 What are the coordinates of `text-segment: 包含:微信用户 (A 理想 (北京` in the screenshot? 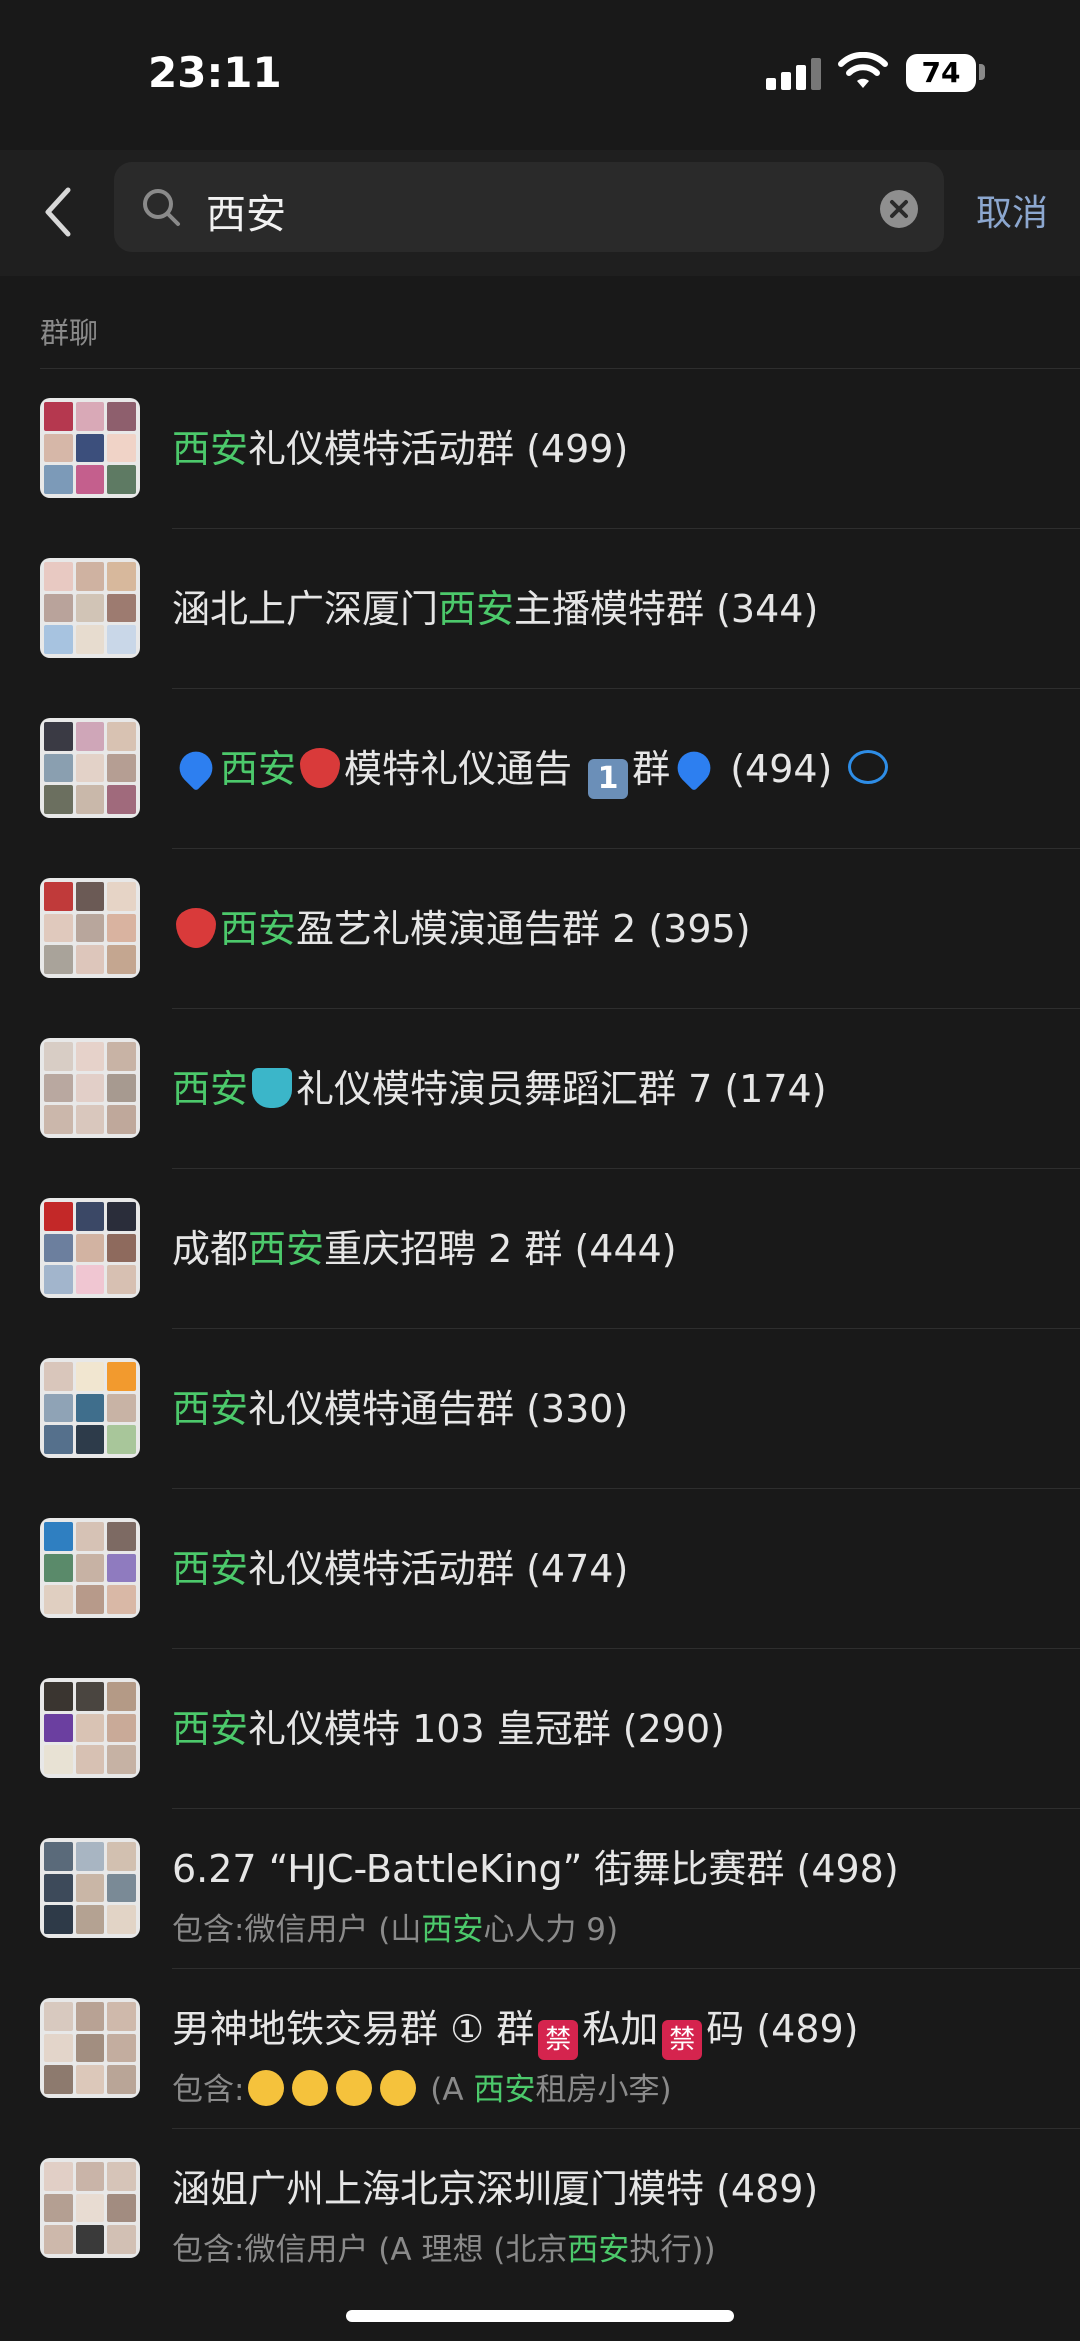 It's located at (370, 2250).